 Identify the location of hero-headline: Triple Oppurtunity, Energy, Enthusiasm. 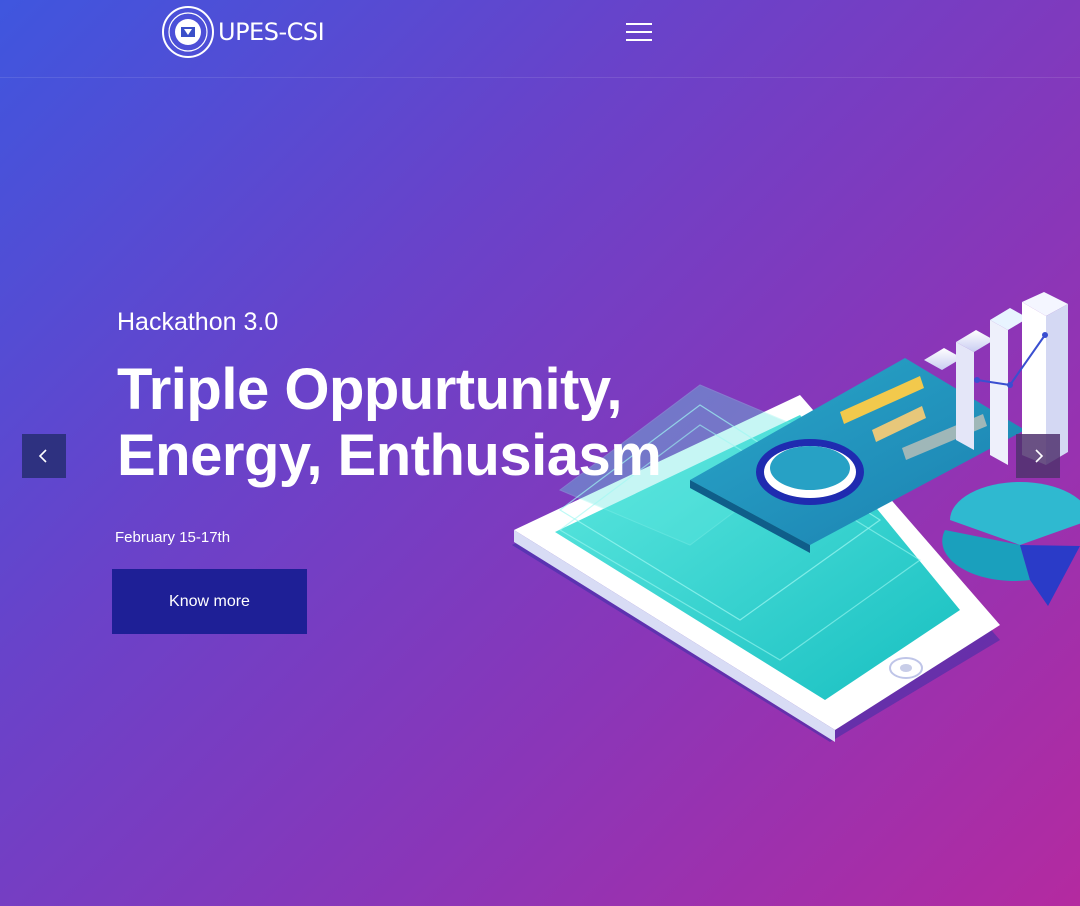
(427, 423).